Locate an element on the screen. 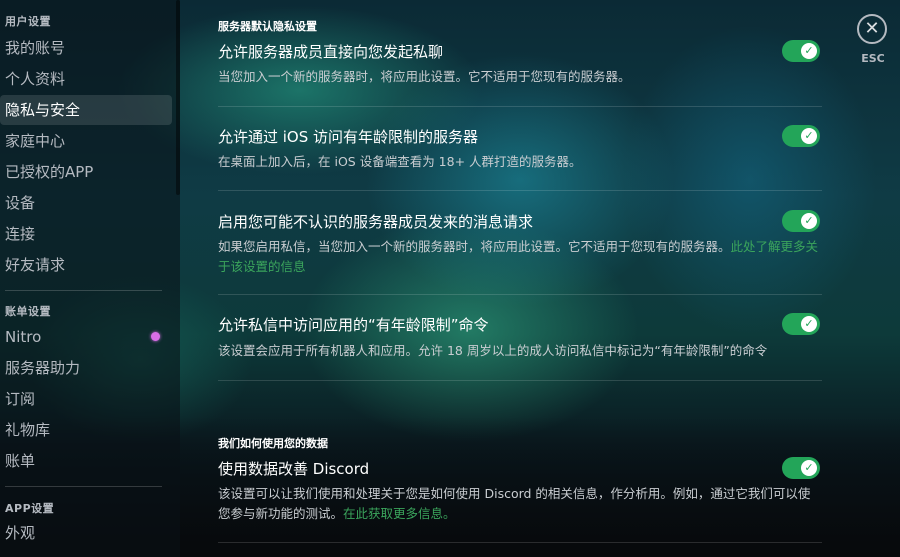 The image size is (900, 557). setting-title-message-requests: 启用您可能不认识的服务器成员发来的消息请求 is located at coordinates (376, 222).